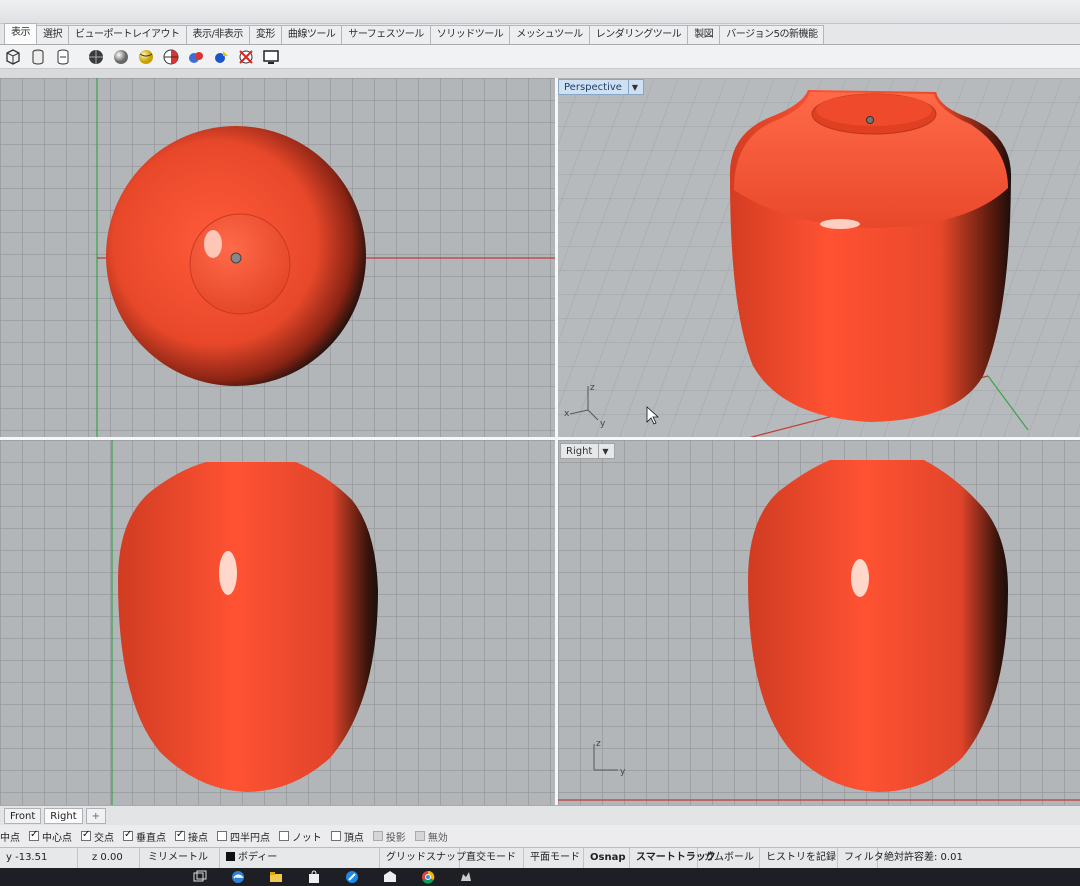  What do you see at coordinates (270, 57) in the screenshot?
I see `light-icon` at bounding box center [270, 57].